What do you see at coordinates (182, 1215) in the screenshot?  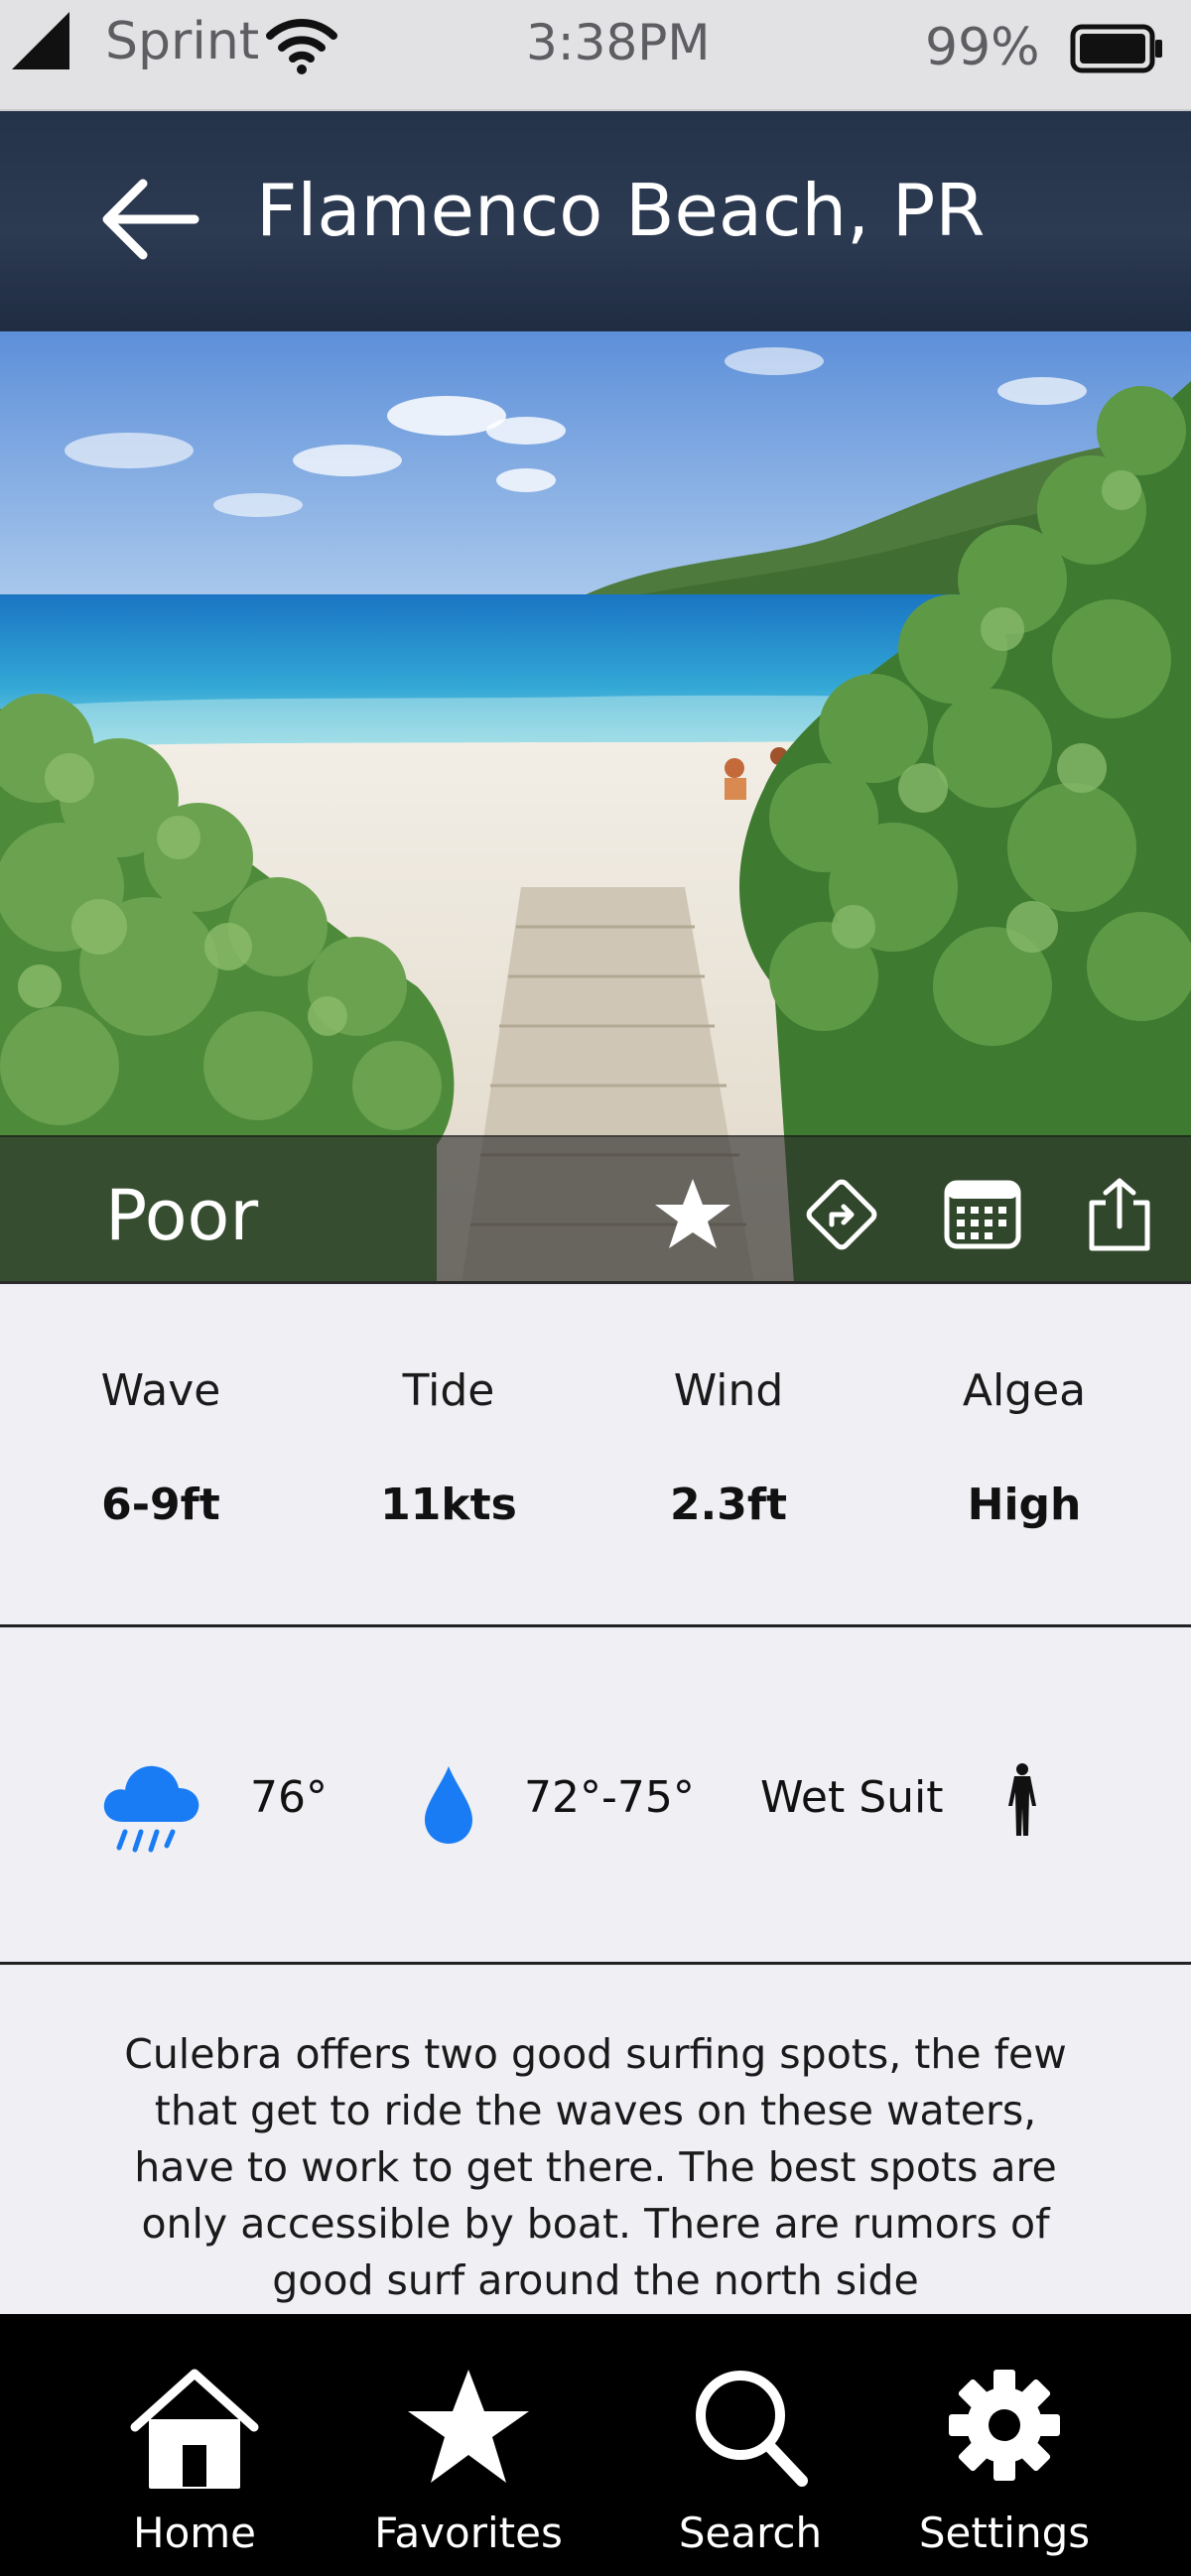 I see `surf-rating: Poor` at bounding box center [182, 1215].